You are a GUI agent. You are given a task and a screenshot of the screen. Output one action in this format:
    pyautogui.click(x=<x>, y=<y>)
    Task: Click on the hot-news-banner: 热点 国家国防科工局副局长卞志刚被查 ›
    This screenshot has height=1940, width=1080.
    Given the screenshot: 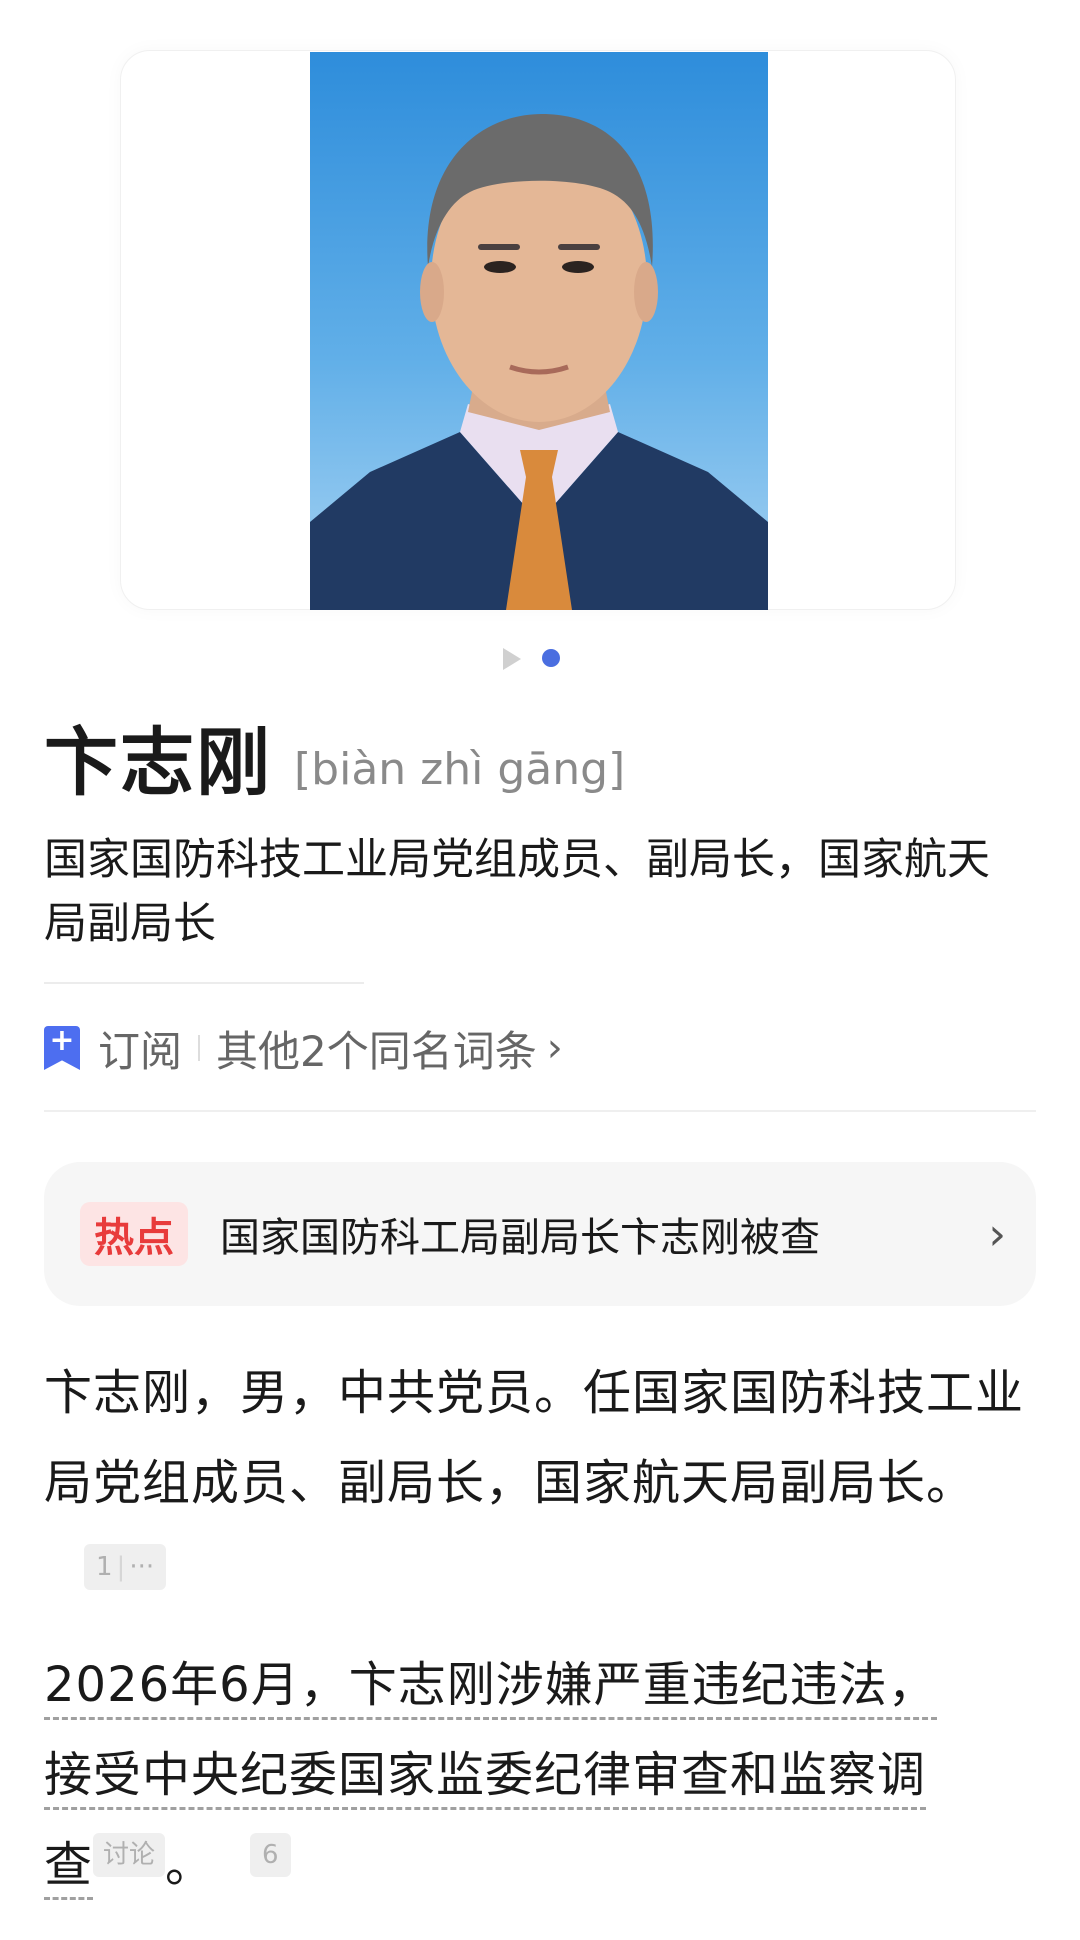 What is the action you would take?
    pyautogui.click(x=540, y=1234)
    